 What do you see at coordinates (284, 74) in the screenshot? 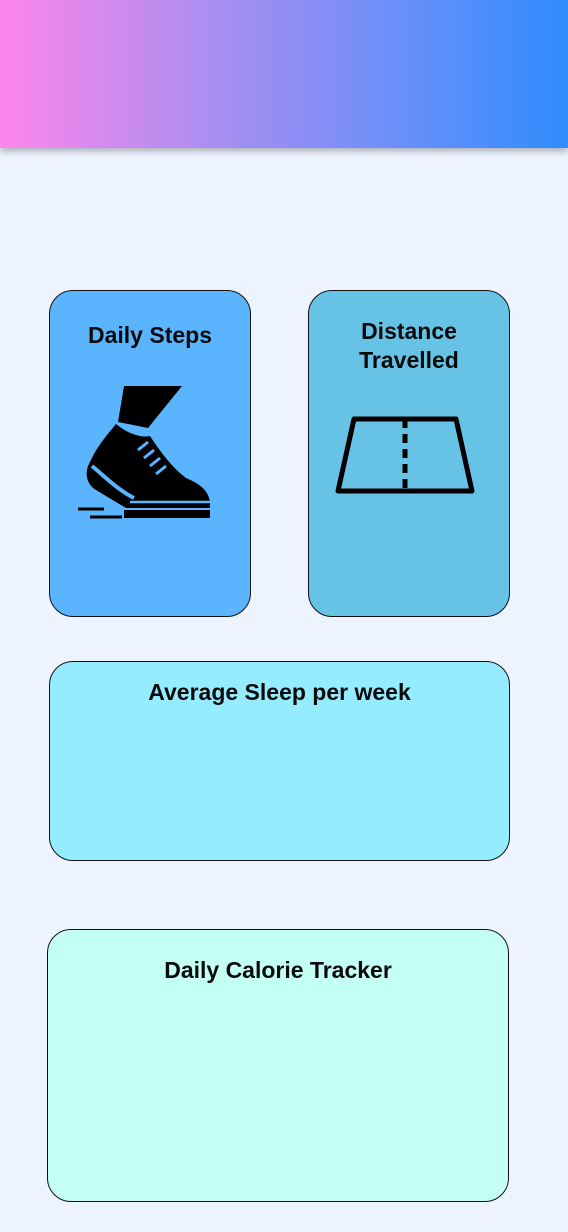
I see `header-banner` at bounding box center [284, 74].